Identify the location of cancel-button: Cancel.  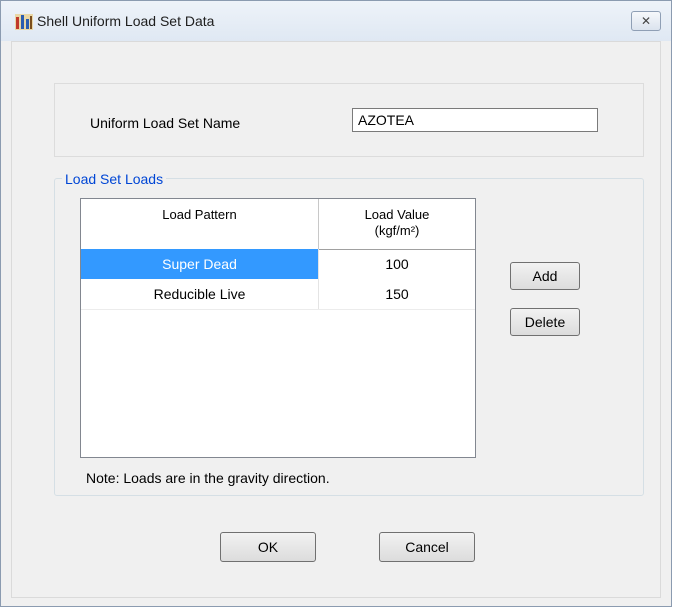
(427, 547).